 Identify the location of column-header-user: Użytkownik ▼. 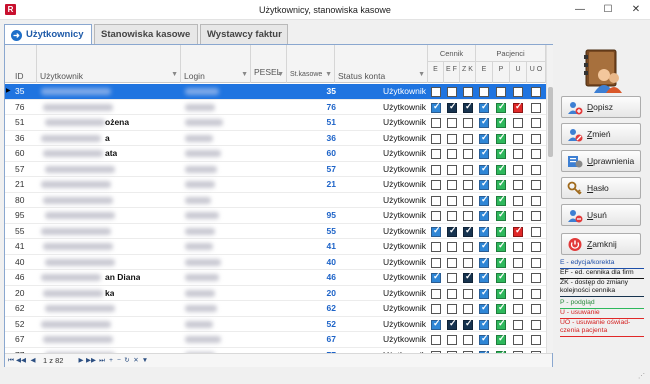
(109, 64).